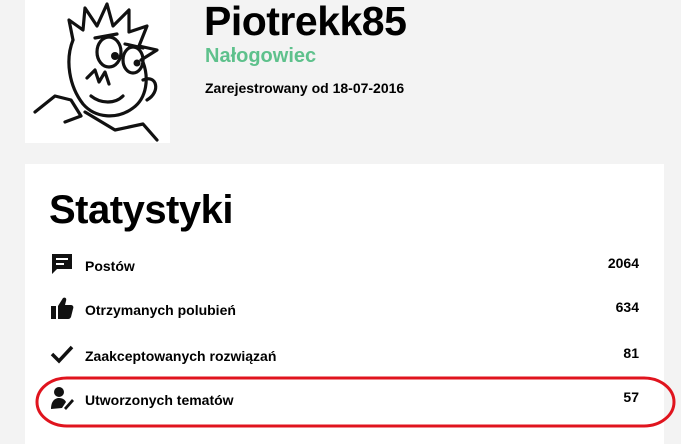 The height and width of the screenshot is (444, 681). I want to click on stats-title: Statystyki, so click(141, 210).